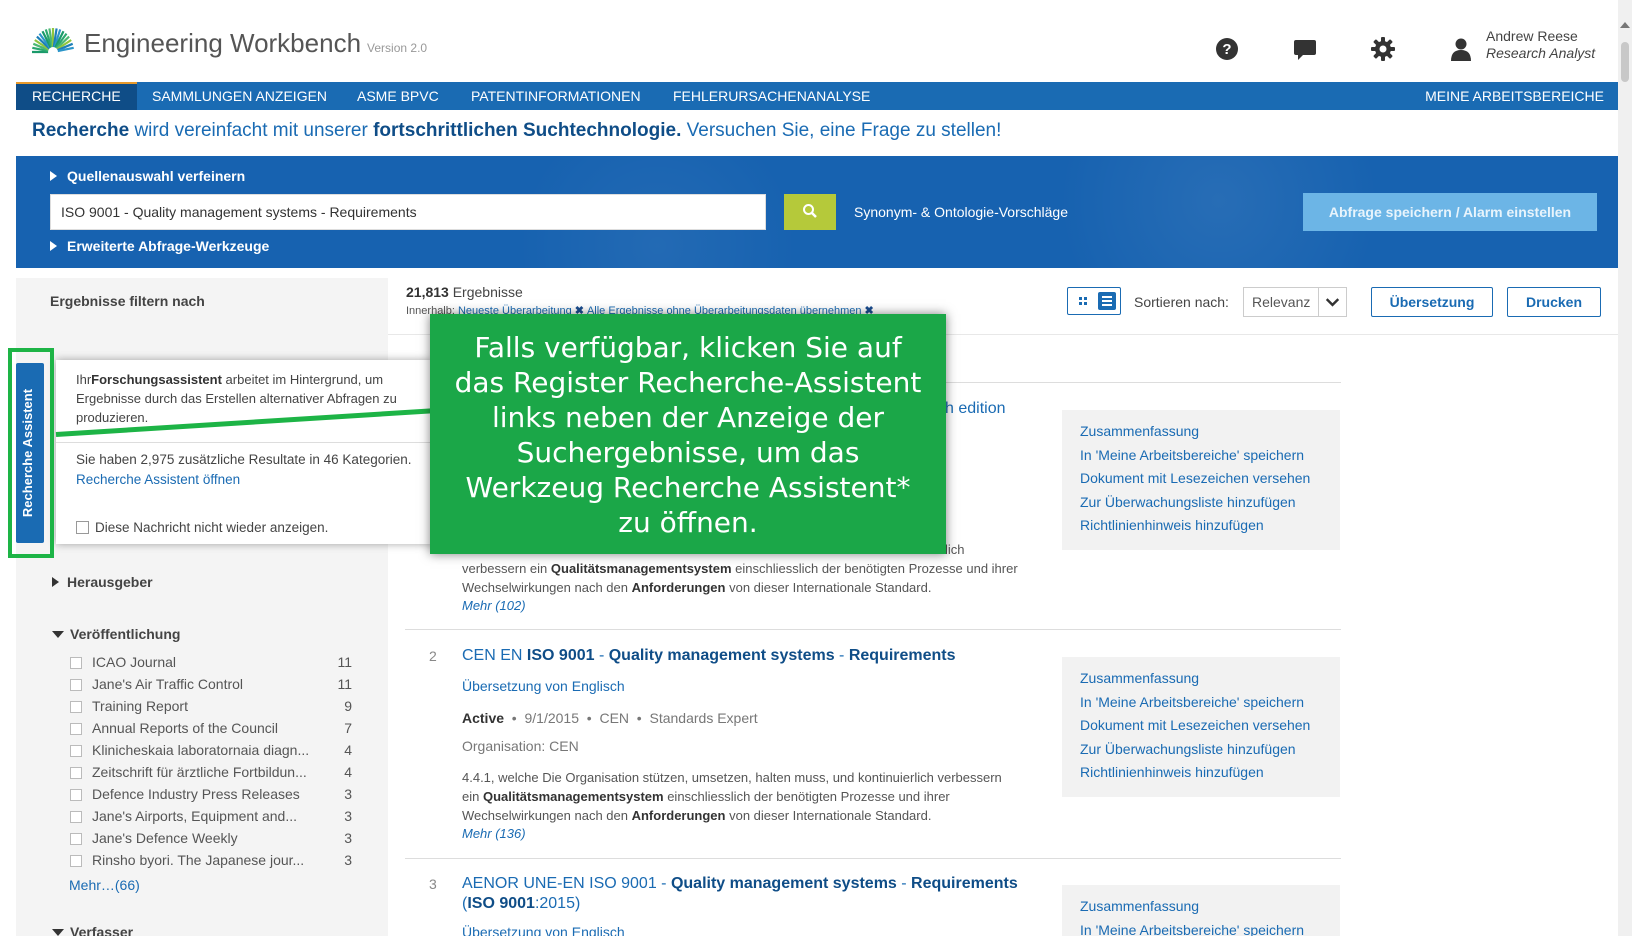  Describe the element at coordinates (1625, 468) in the screenshot. I see `page-scrollbar` at that location.